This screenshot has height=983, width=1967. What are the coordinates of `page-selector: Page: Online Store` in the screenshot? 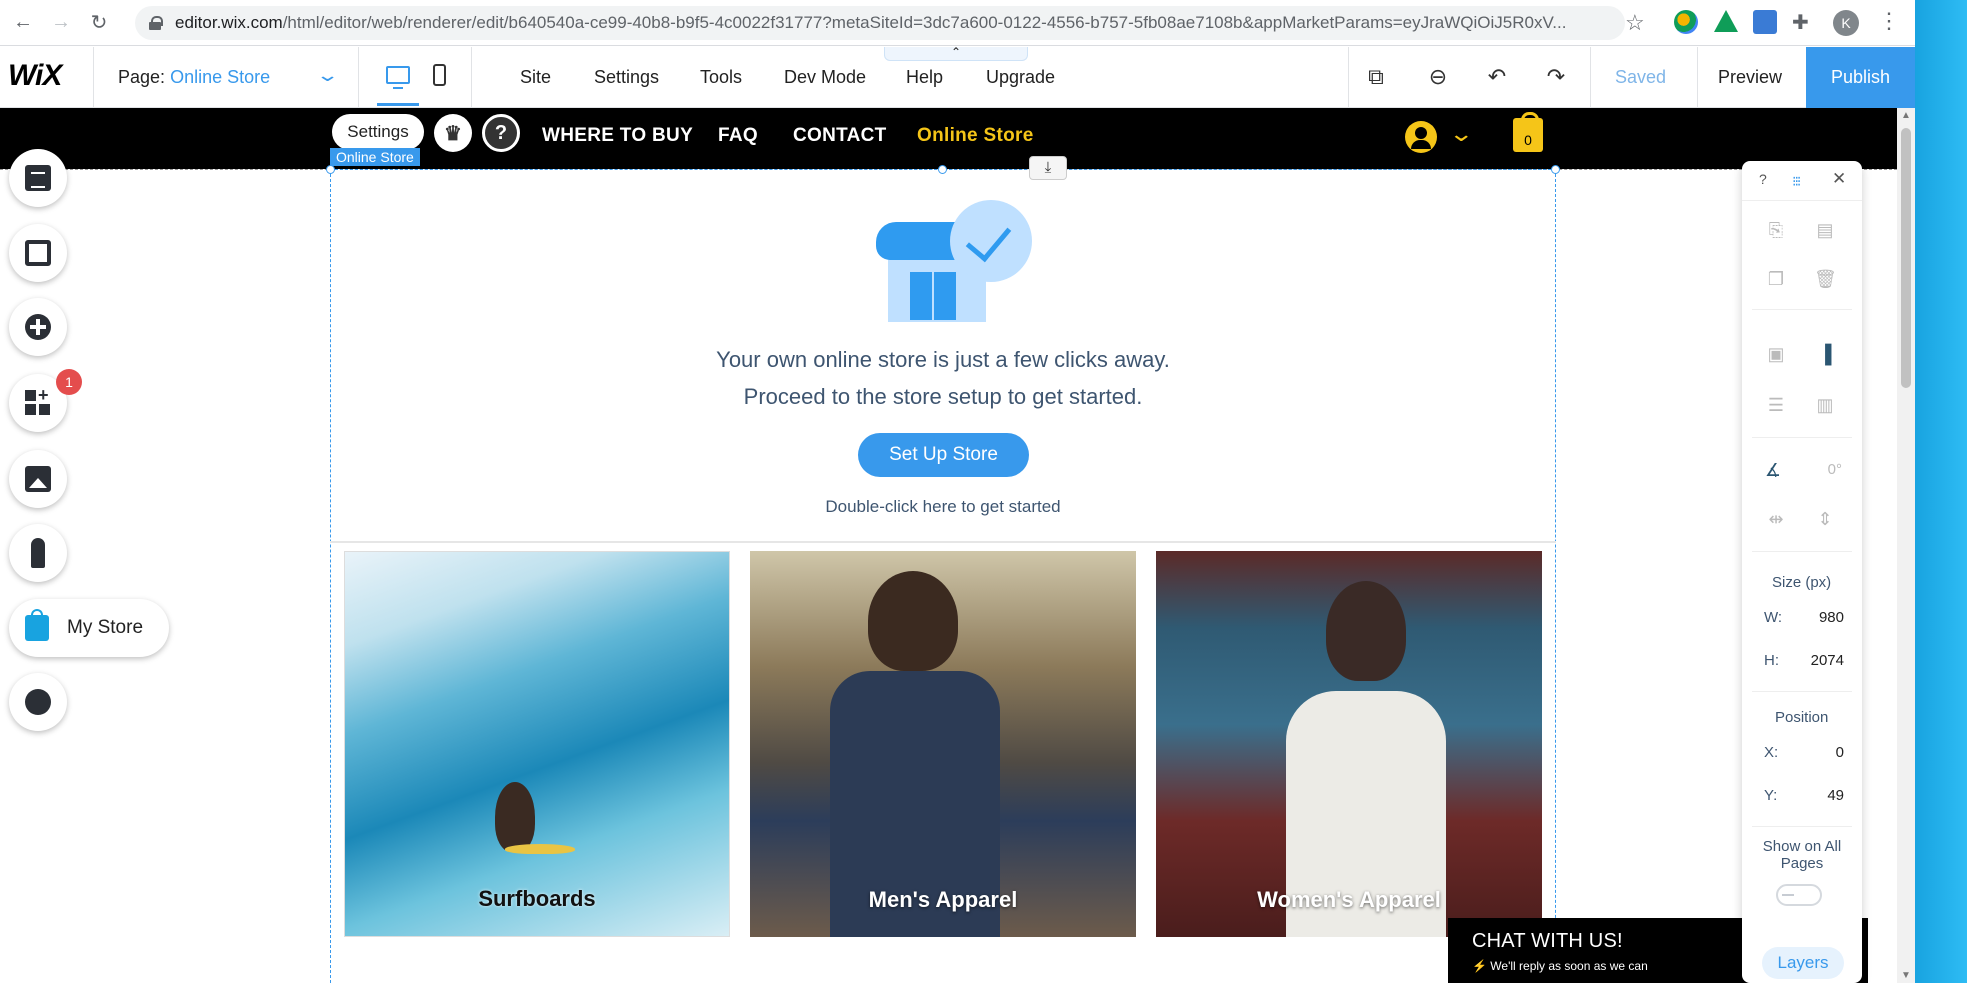 It's located at (194, 77).